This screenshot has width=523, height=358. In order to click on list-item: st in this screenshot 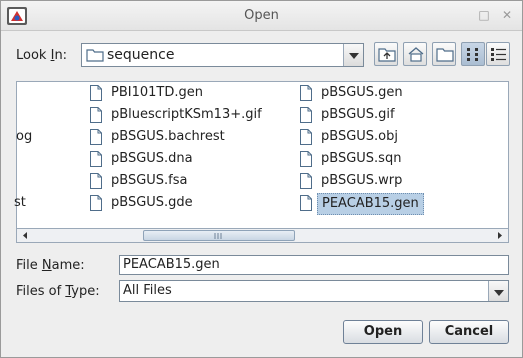, I will do `click(20, 203)`.